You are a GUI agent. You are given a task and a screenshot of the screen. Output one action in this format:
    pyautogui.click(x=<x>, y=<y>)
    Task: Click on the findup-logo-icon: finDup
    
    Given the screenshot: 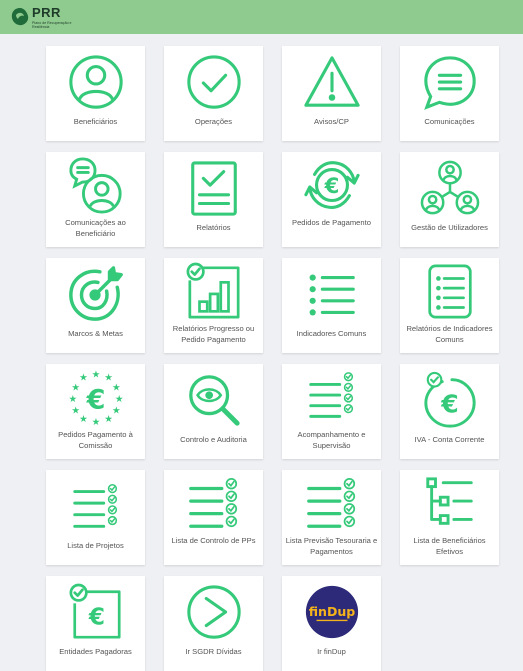 What is the action you would take?
    pyautogui.click(x=331, y=612)
    